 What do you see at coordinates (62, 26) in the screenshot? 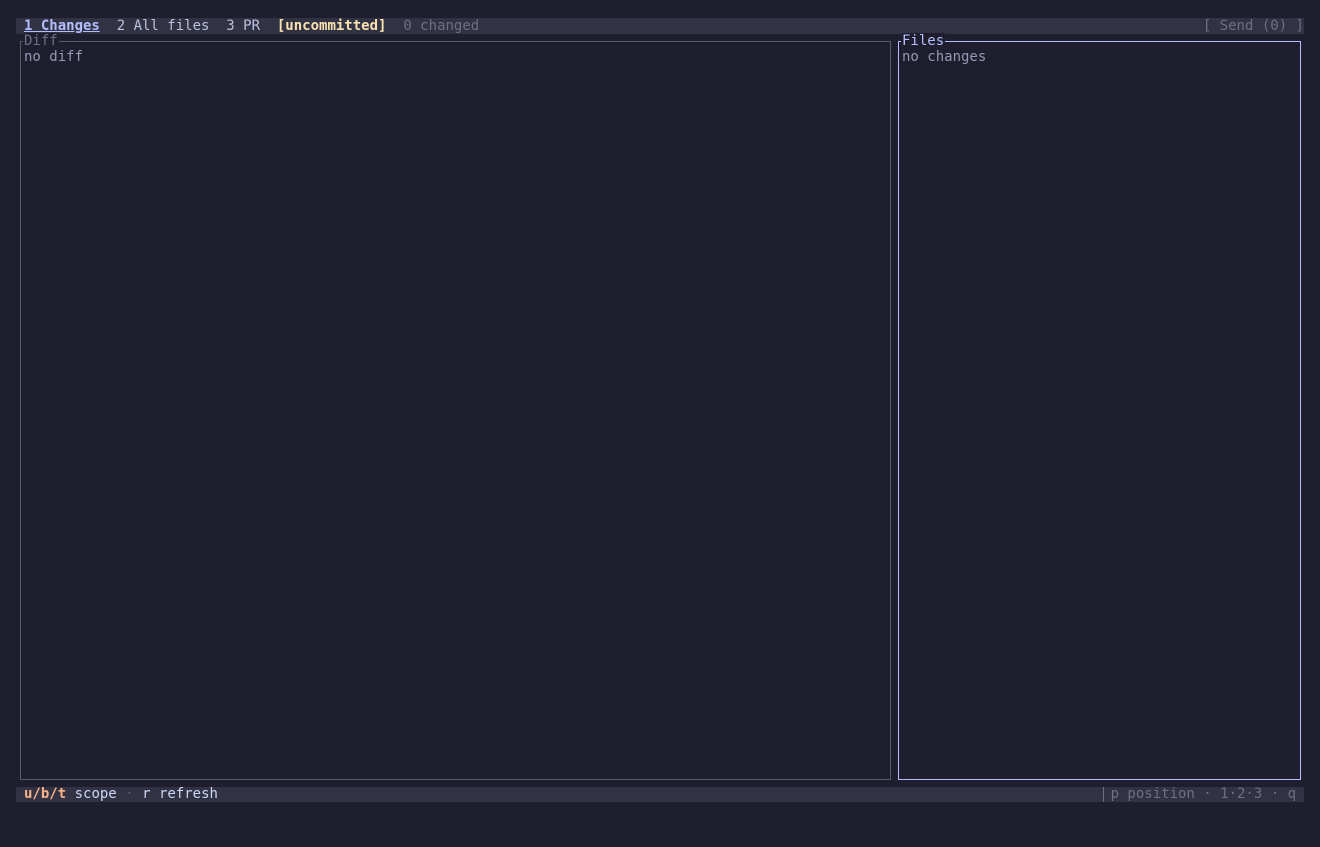
I see `tab-changes: 1 Changes` at bounding box center [62, 26].